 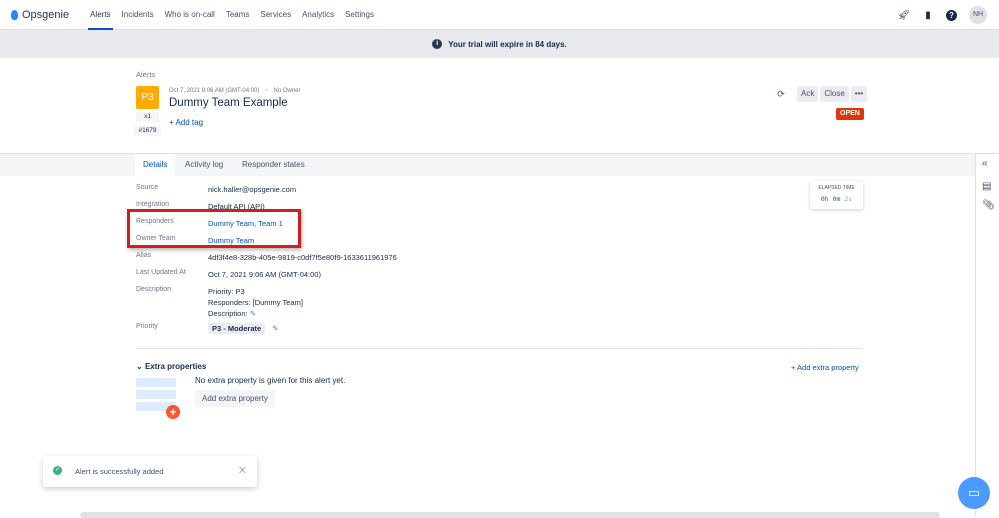 What do you see at coordinates (144, 255) in the screenshot?
I see `alias-label: Alias` at bounding box center [144, 255].